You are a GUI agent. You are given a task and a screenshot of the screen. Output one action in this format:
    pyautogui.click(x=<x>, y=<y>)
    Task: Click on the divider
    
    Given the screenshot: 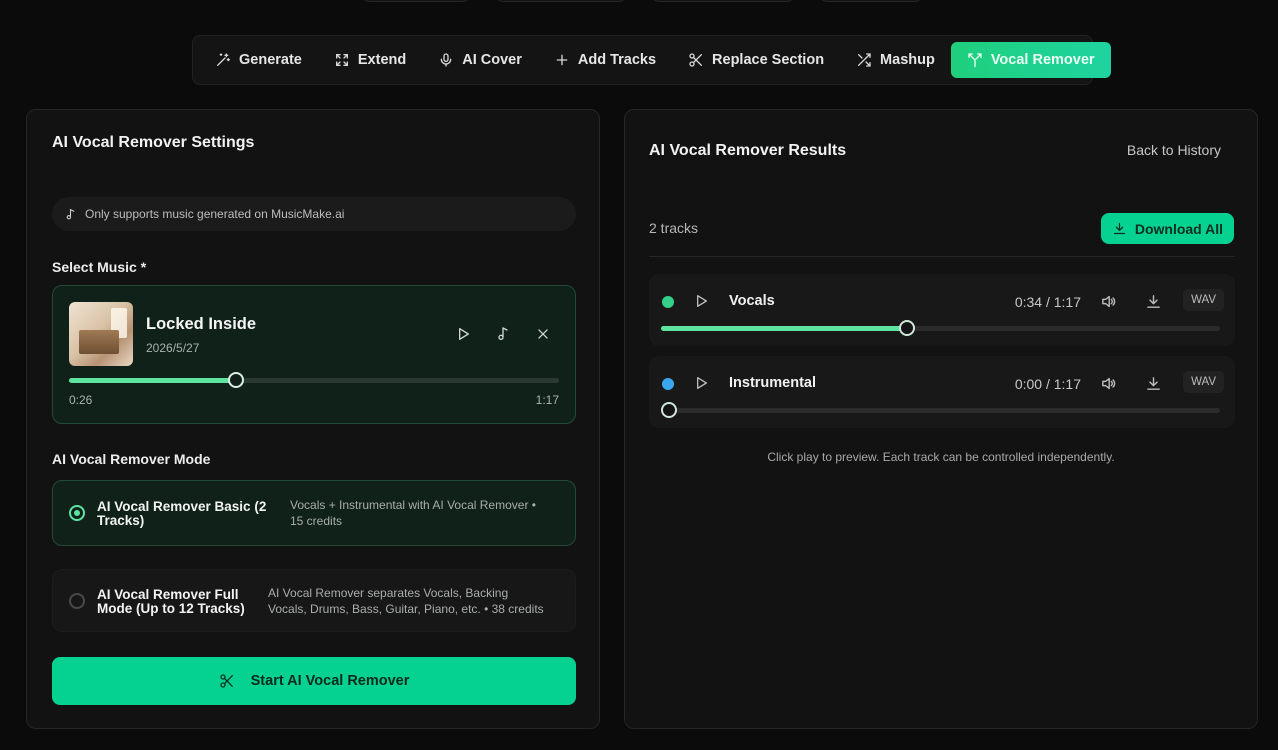 What is the action you would take?
    pyautogui.click(x=942, y=256)
    